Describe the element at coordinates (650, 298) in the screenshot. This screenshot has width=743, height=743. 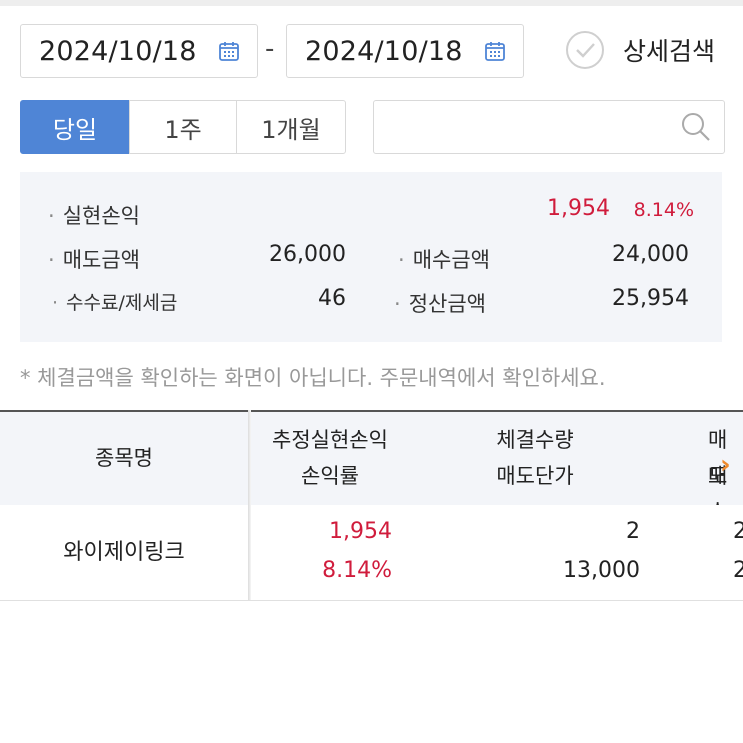
I see `settlement-value: 25,954` at that location.